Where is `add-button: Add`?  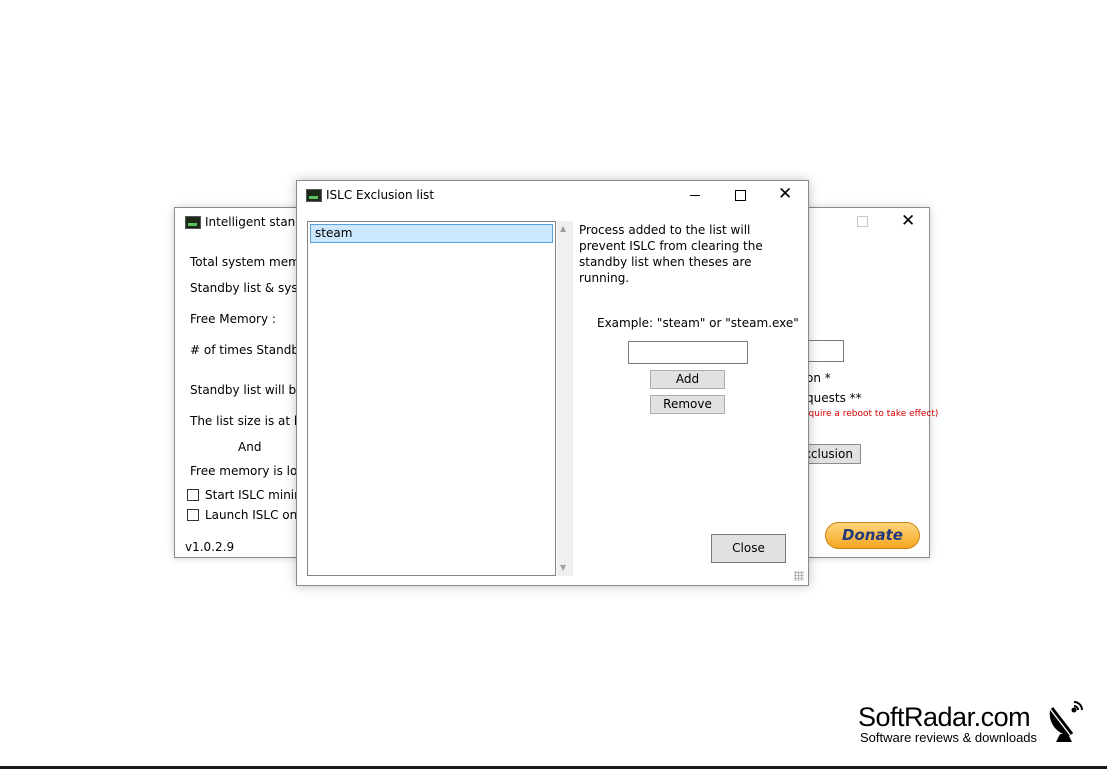 add-button: Add is located at coordinates (687, 379).